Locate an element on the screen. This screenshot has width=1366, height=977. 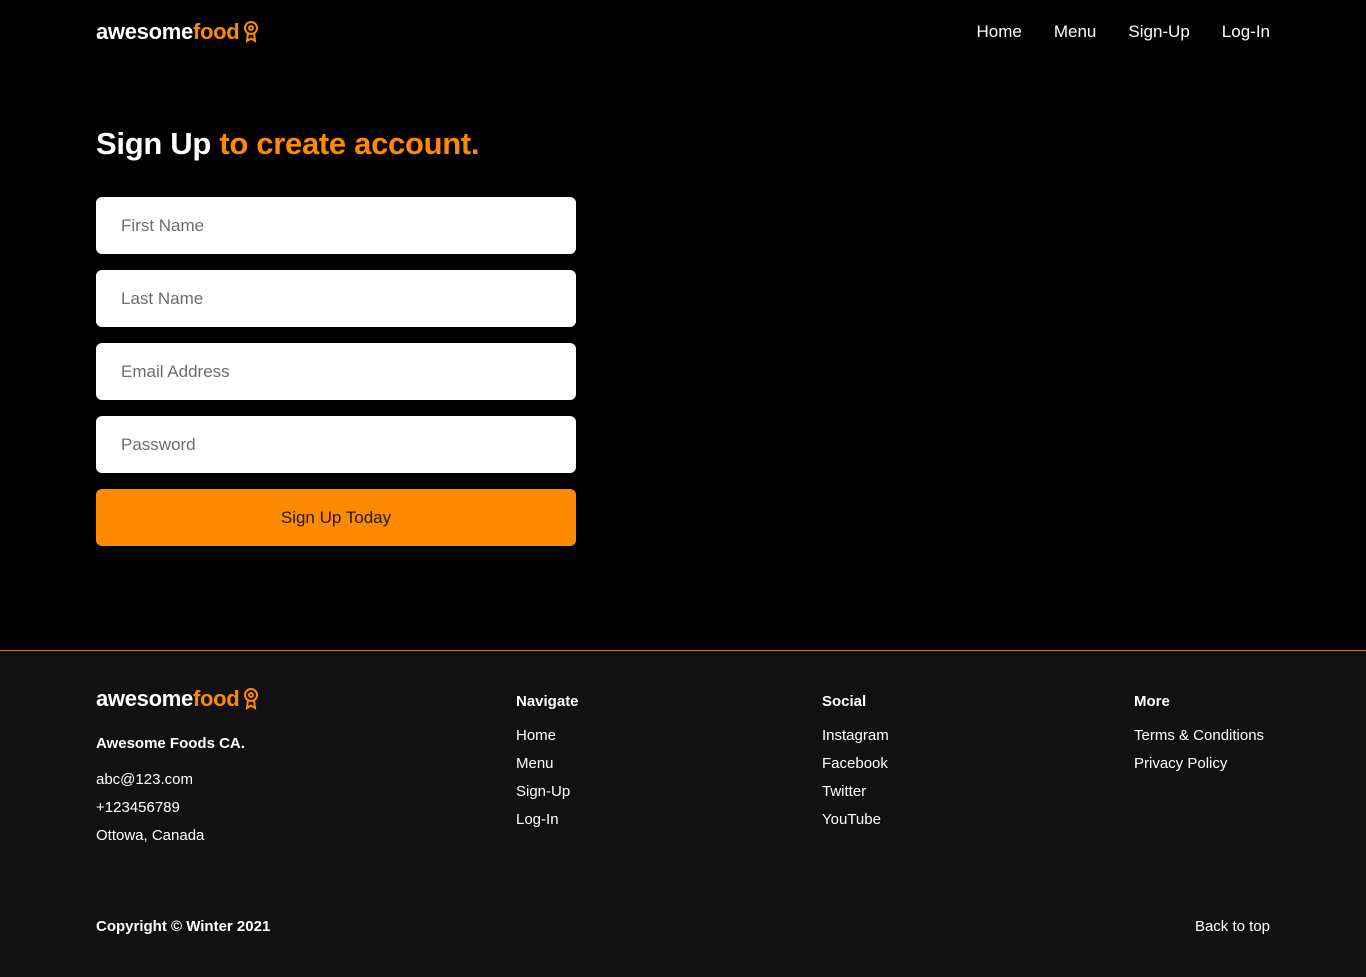
first-name-input is located at coordinates (336, 225).